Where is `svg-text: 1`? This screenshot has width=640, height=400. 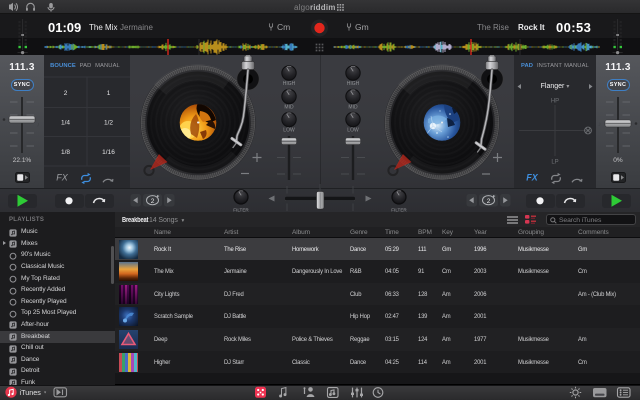 svg-text: 1 is located at coordinates (109, 93).